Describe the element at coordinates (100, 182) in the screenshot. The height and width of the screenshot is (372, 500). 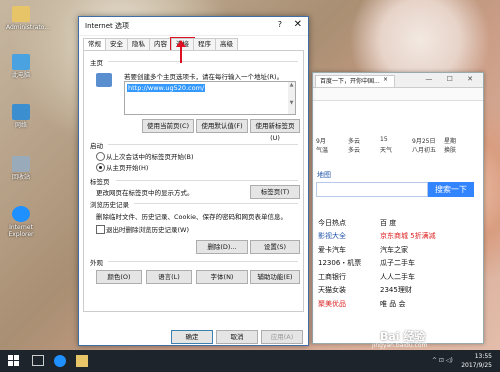
I see `tabs-section-label: 标签页` at that location.